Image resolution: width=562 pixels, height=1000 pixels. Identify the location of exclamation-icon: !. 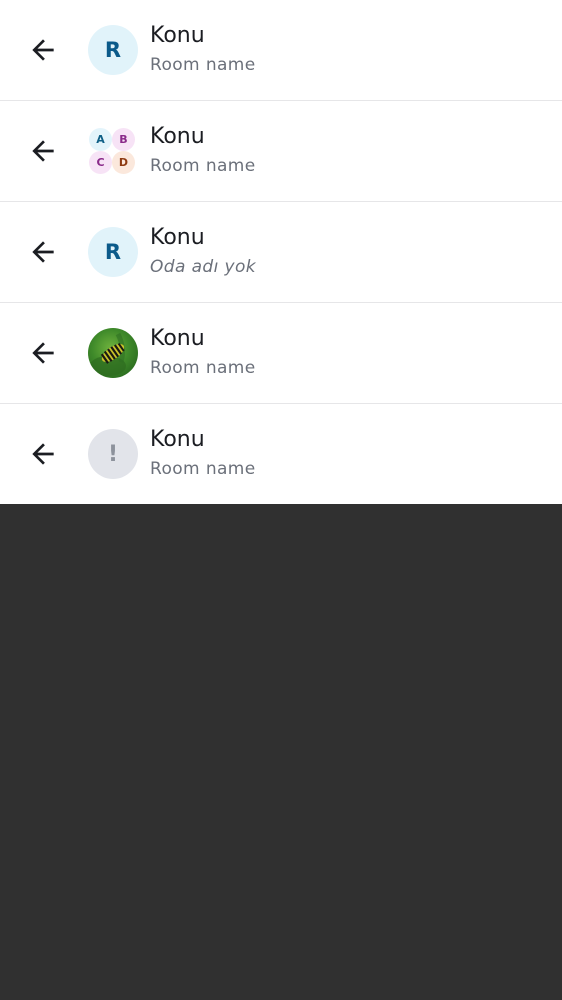
(113, 454).